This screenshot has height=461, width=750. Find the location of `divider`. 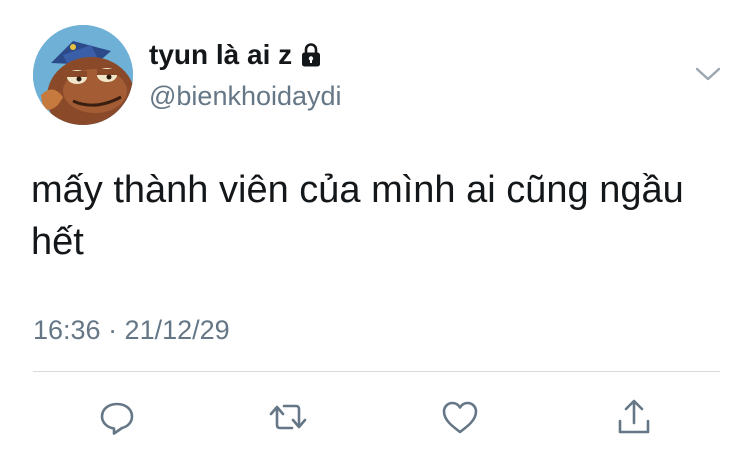

divider is located at coordinates (376, 371).